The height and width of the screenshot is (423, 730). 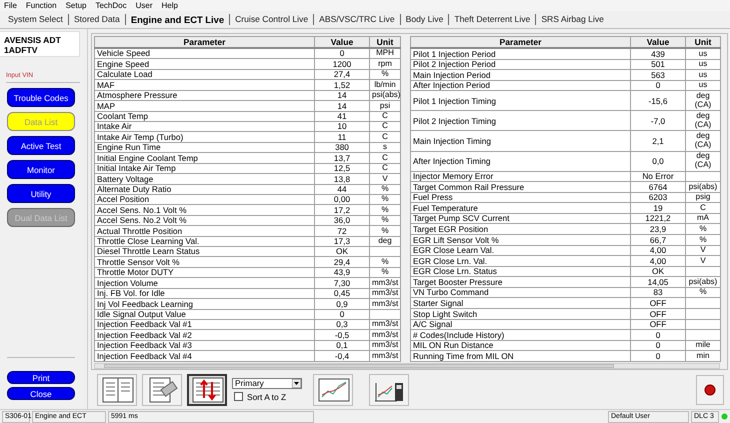 What do you see at coordinates (342, 85) in the screenshot?
I see `table-cell: 1,52` at bounding box center [342, 85].